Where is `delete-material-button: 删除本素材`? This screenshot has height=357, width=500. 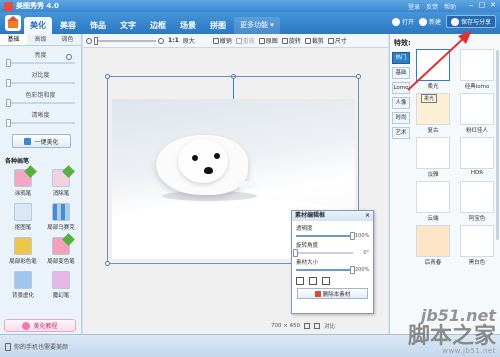 delete-material-button: 删除本素材 is located at coordinates (332, 293).